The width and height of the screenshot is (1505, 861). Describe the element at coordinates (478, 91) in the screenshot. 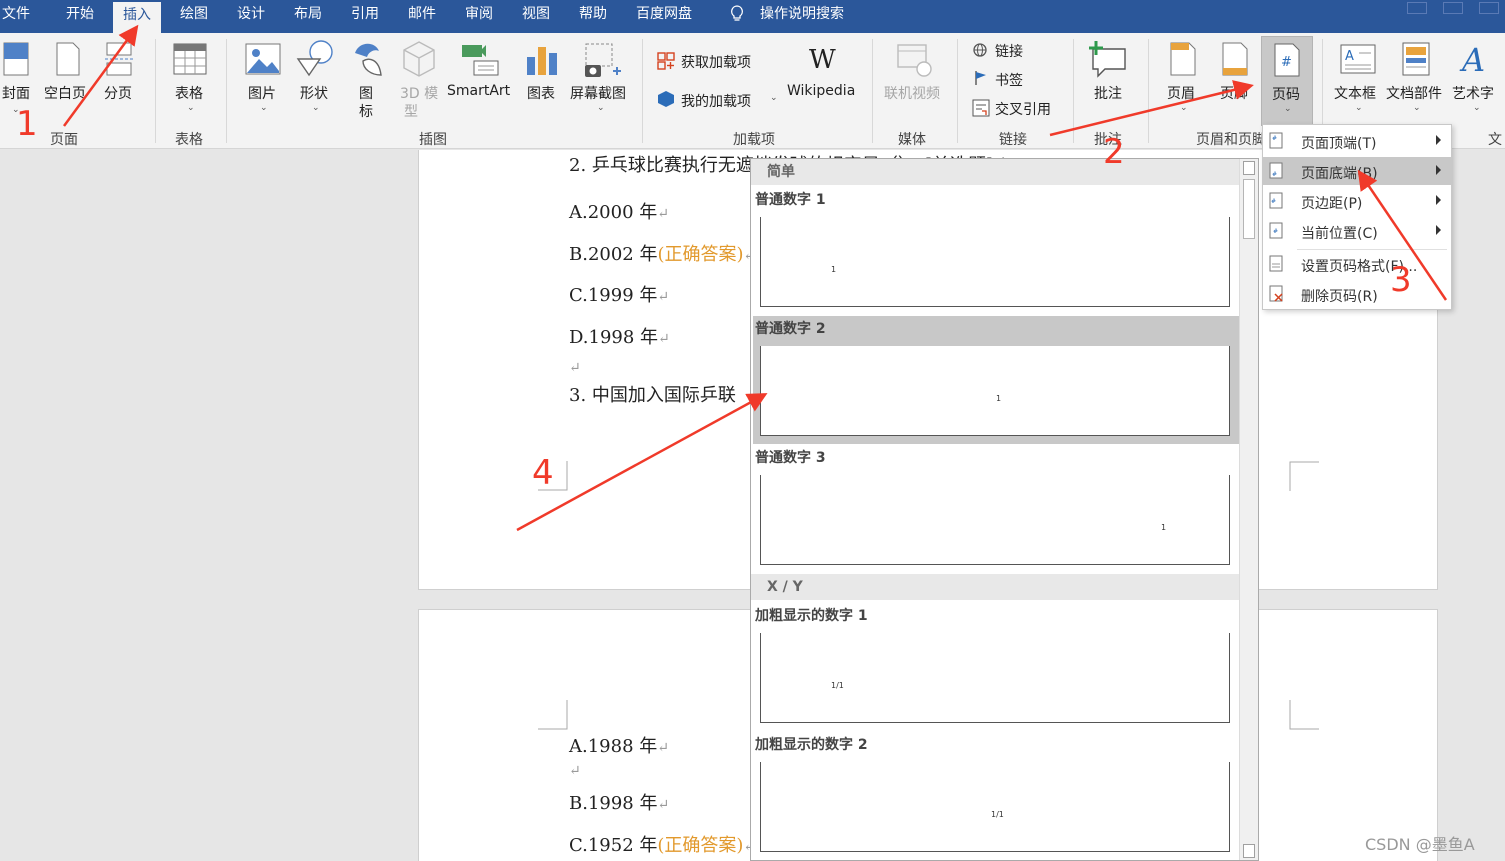

I see `smartart-button: SmartArt` at that location.